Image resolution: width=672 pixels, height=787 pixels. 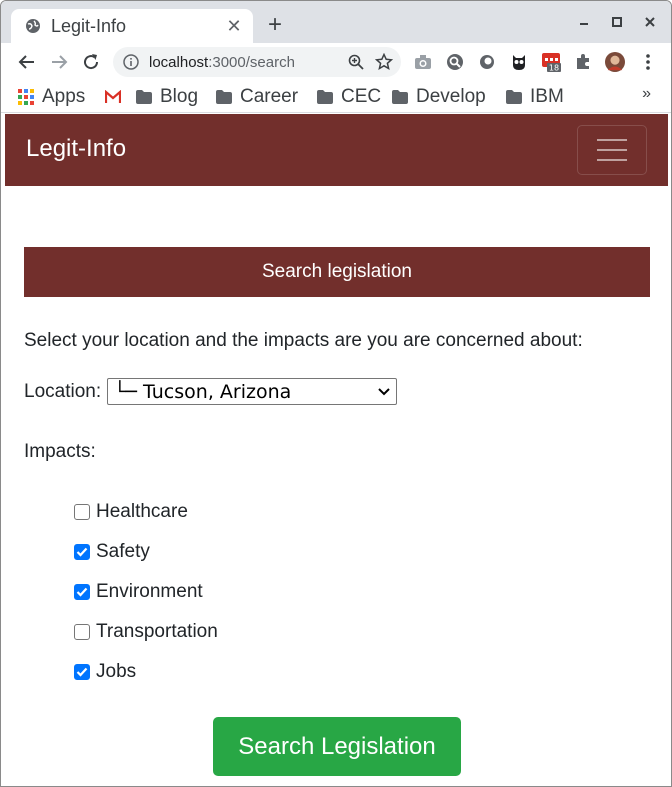 I want to click on bookmark-ibm: IBM, so click(x=535, y=97).